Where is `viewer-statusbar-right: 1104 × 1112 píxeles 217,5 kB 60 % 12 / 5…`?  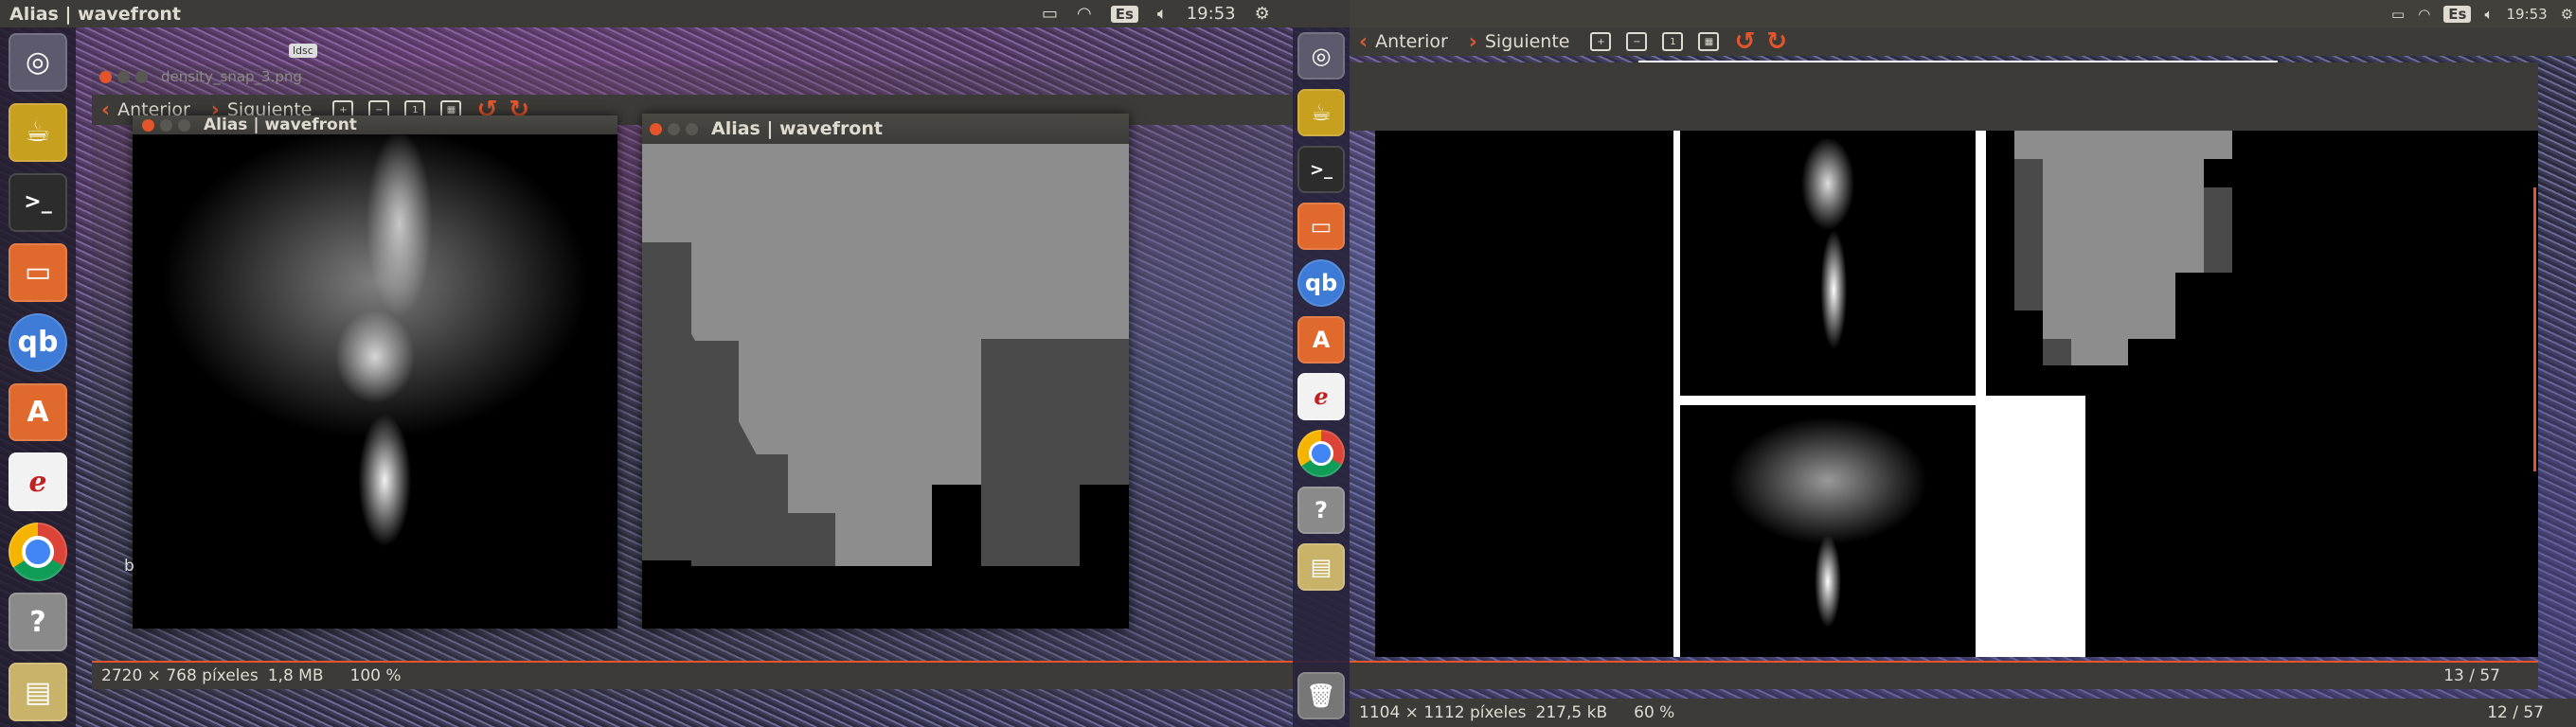
viewer-statusbar-right: 1104 × 1112 píxeles 217,5 kB 60 % 12 / 5… is located at coordinates (1963, 713).